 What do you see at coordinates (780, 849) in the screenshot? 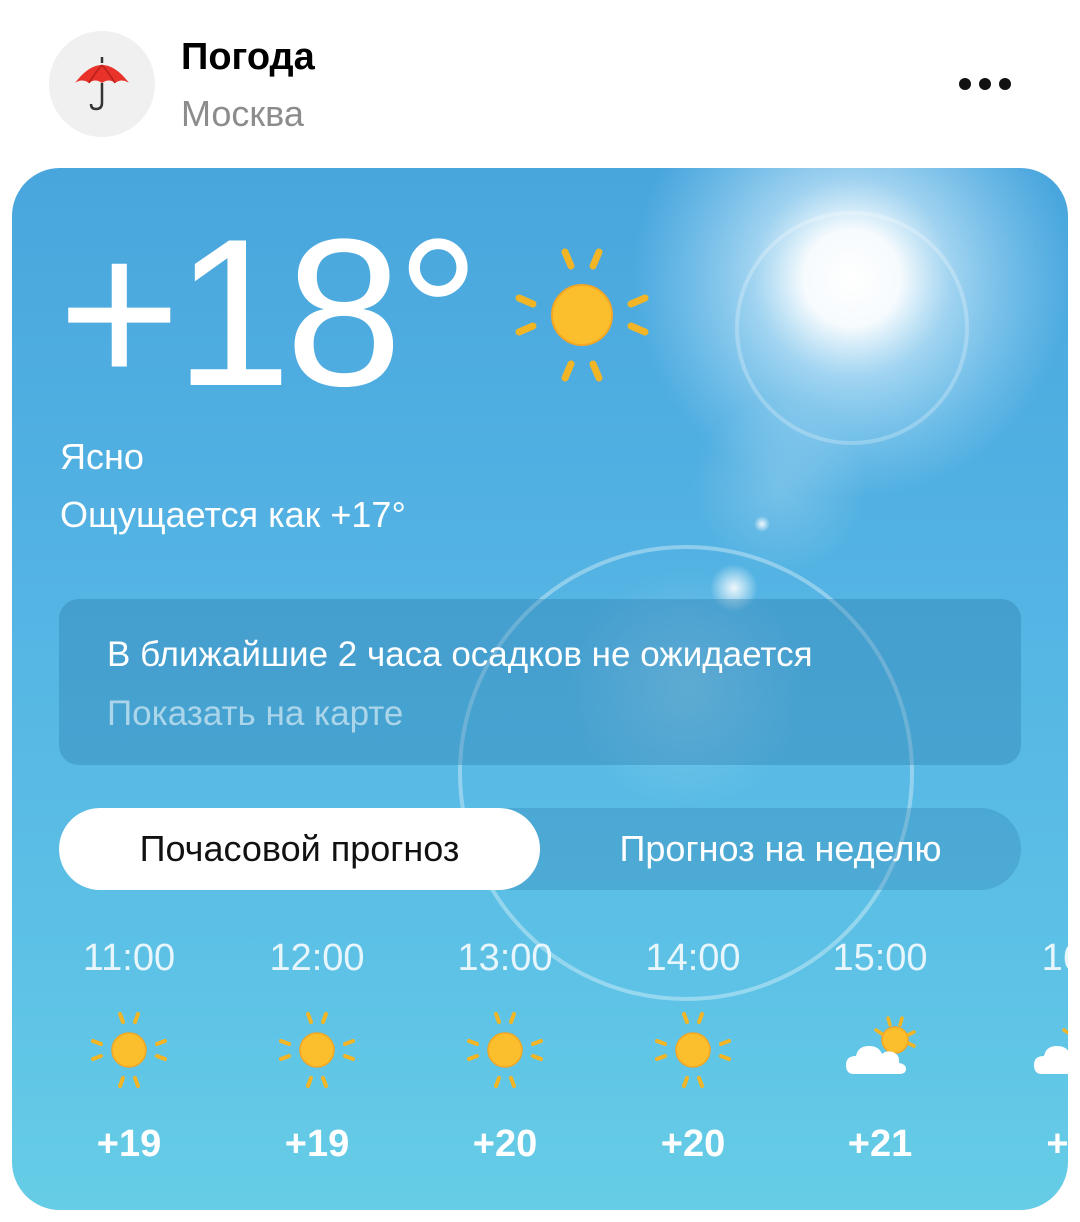
I see `tab-weekly-forecast: Прогноз на неделю` at bounding box center [780, 849].